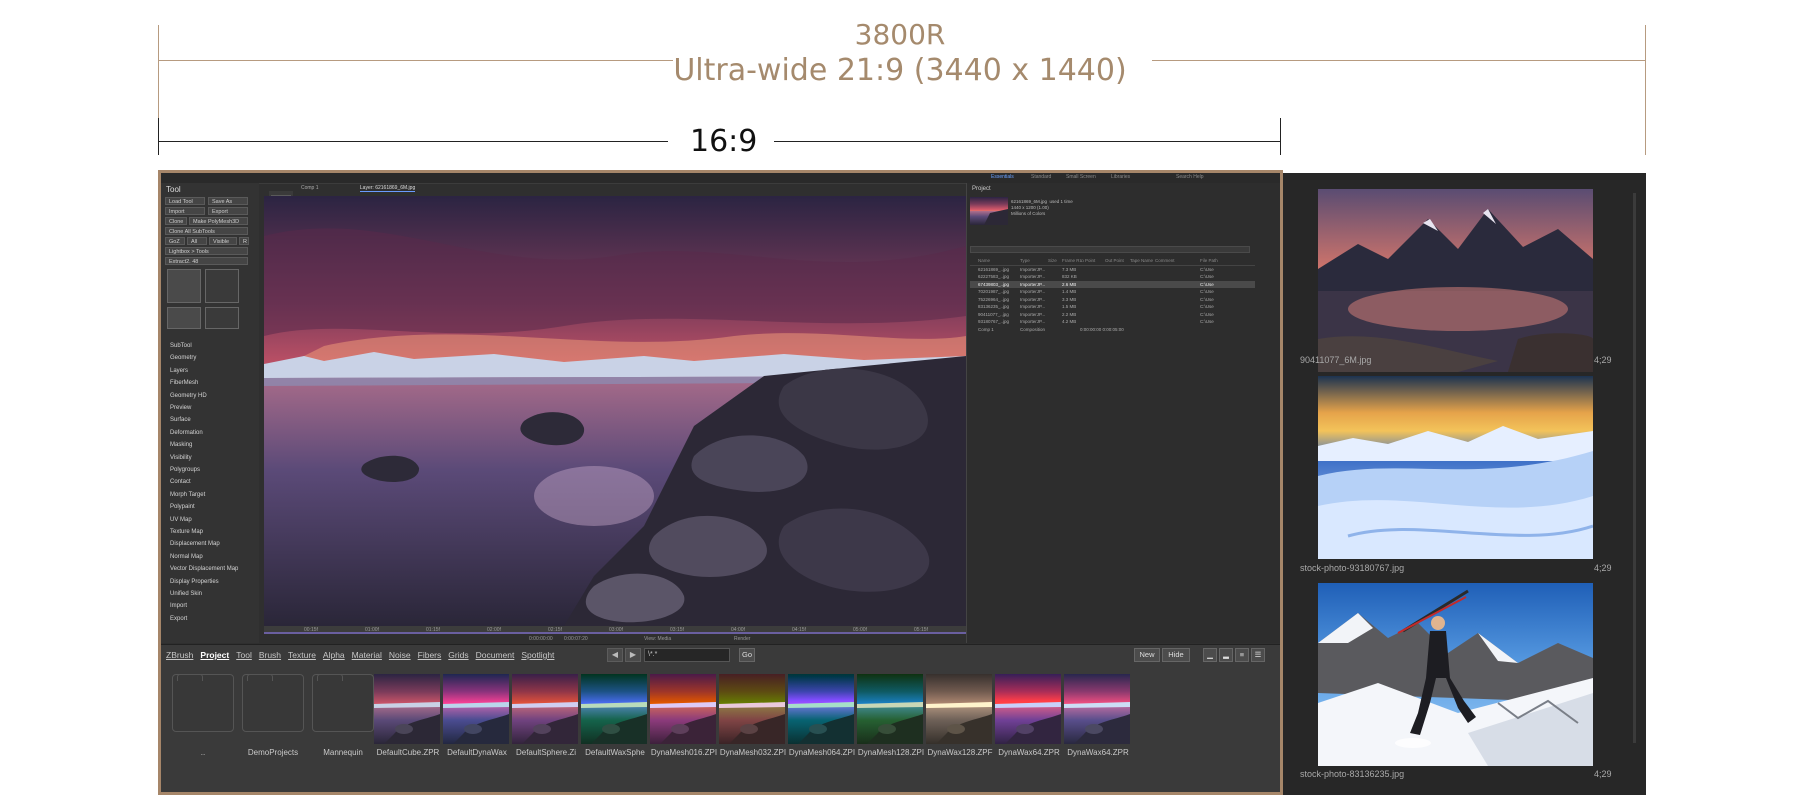 This screenshot has height=808, width=1800. I want to click on lightbox-new-button: New, so click(1147, 655).